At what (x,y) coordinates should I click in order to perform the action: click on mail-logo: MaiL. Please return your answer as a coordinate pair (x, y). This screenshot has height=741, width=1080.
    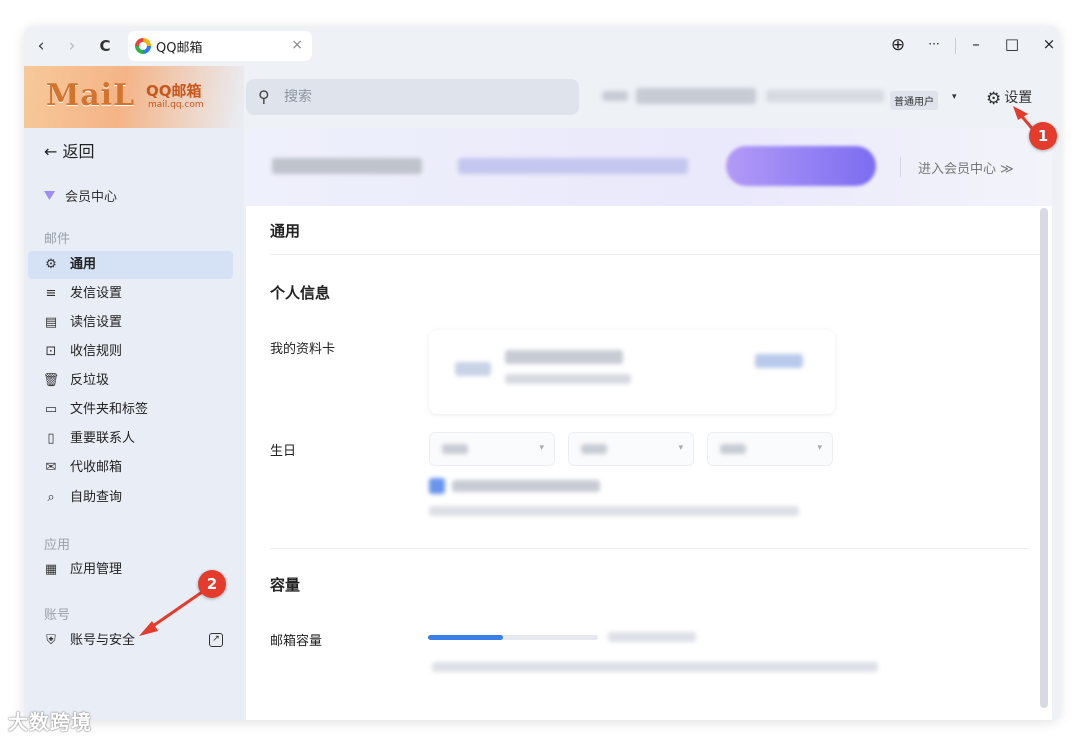
    Looking at the image, I should click on (91, 95).